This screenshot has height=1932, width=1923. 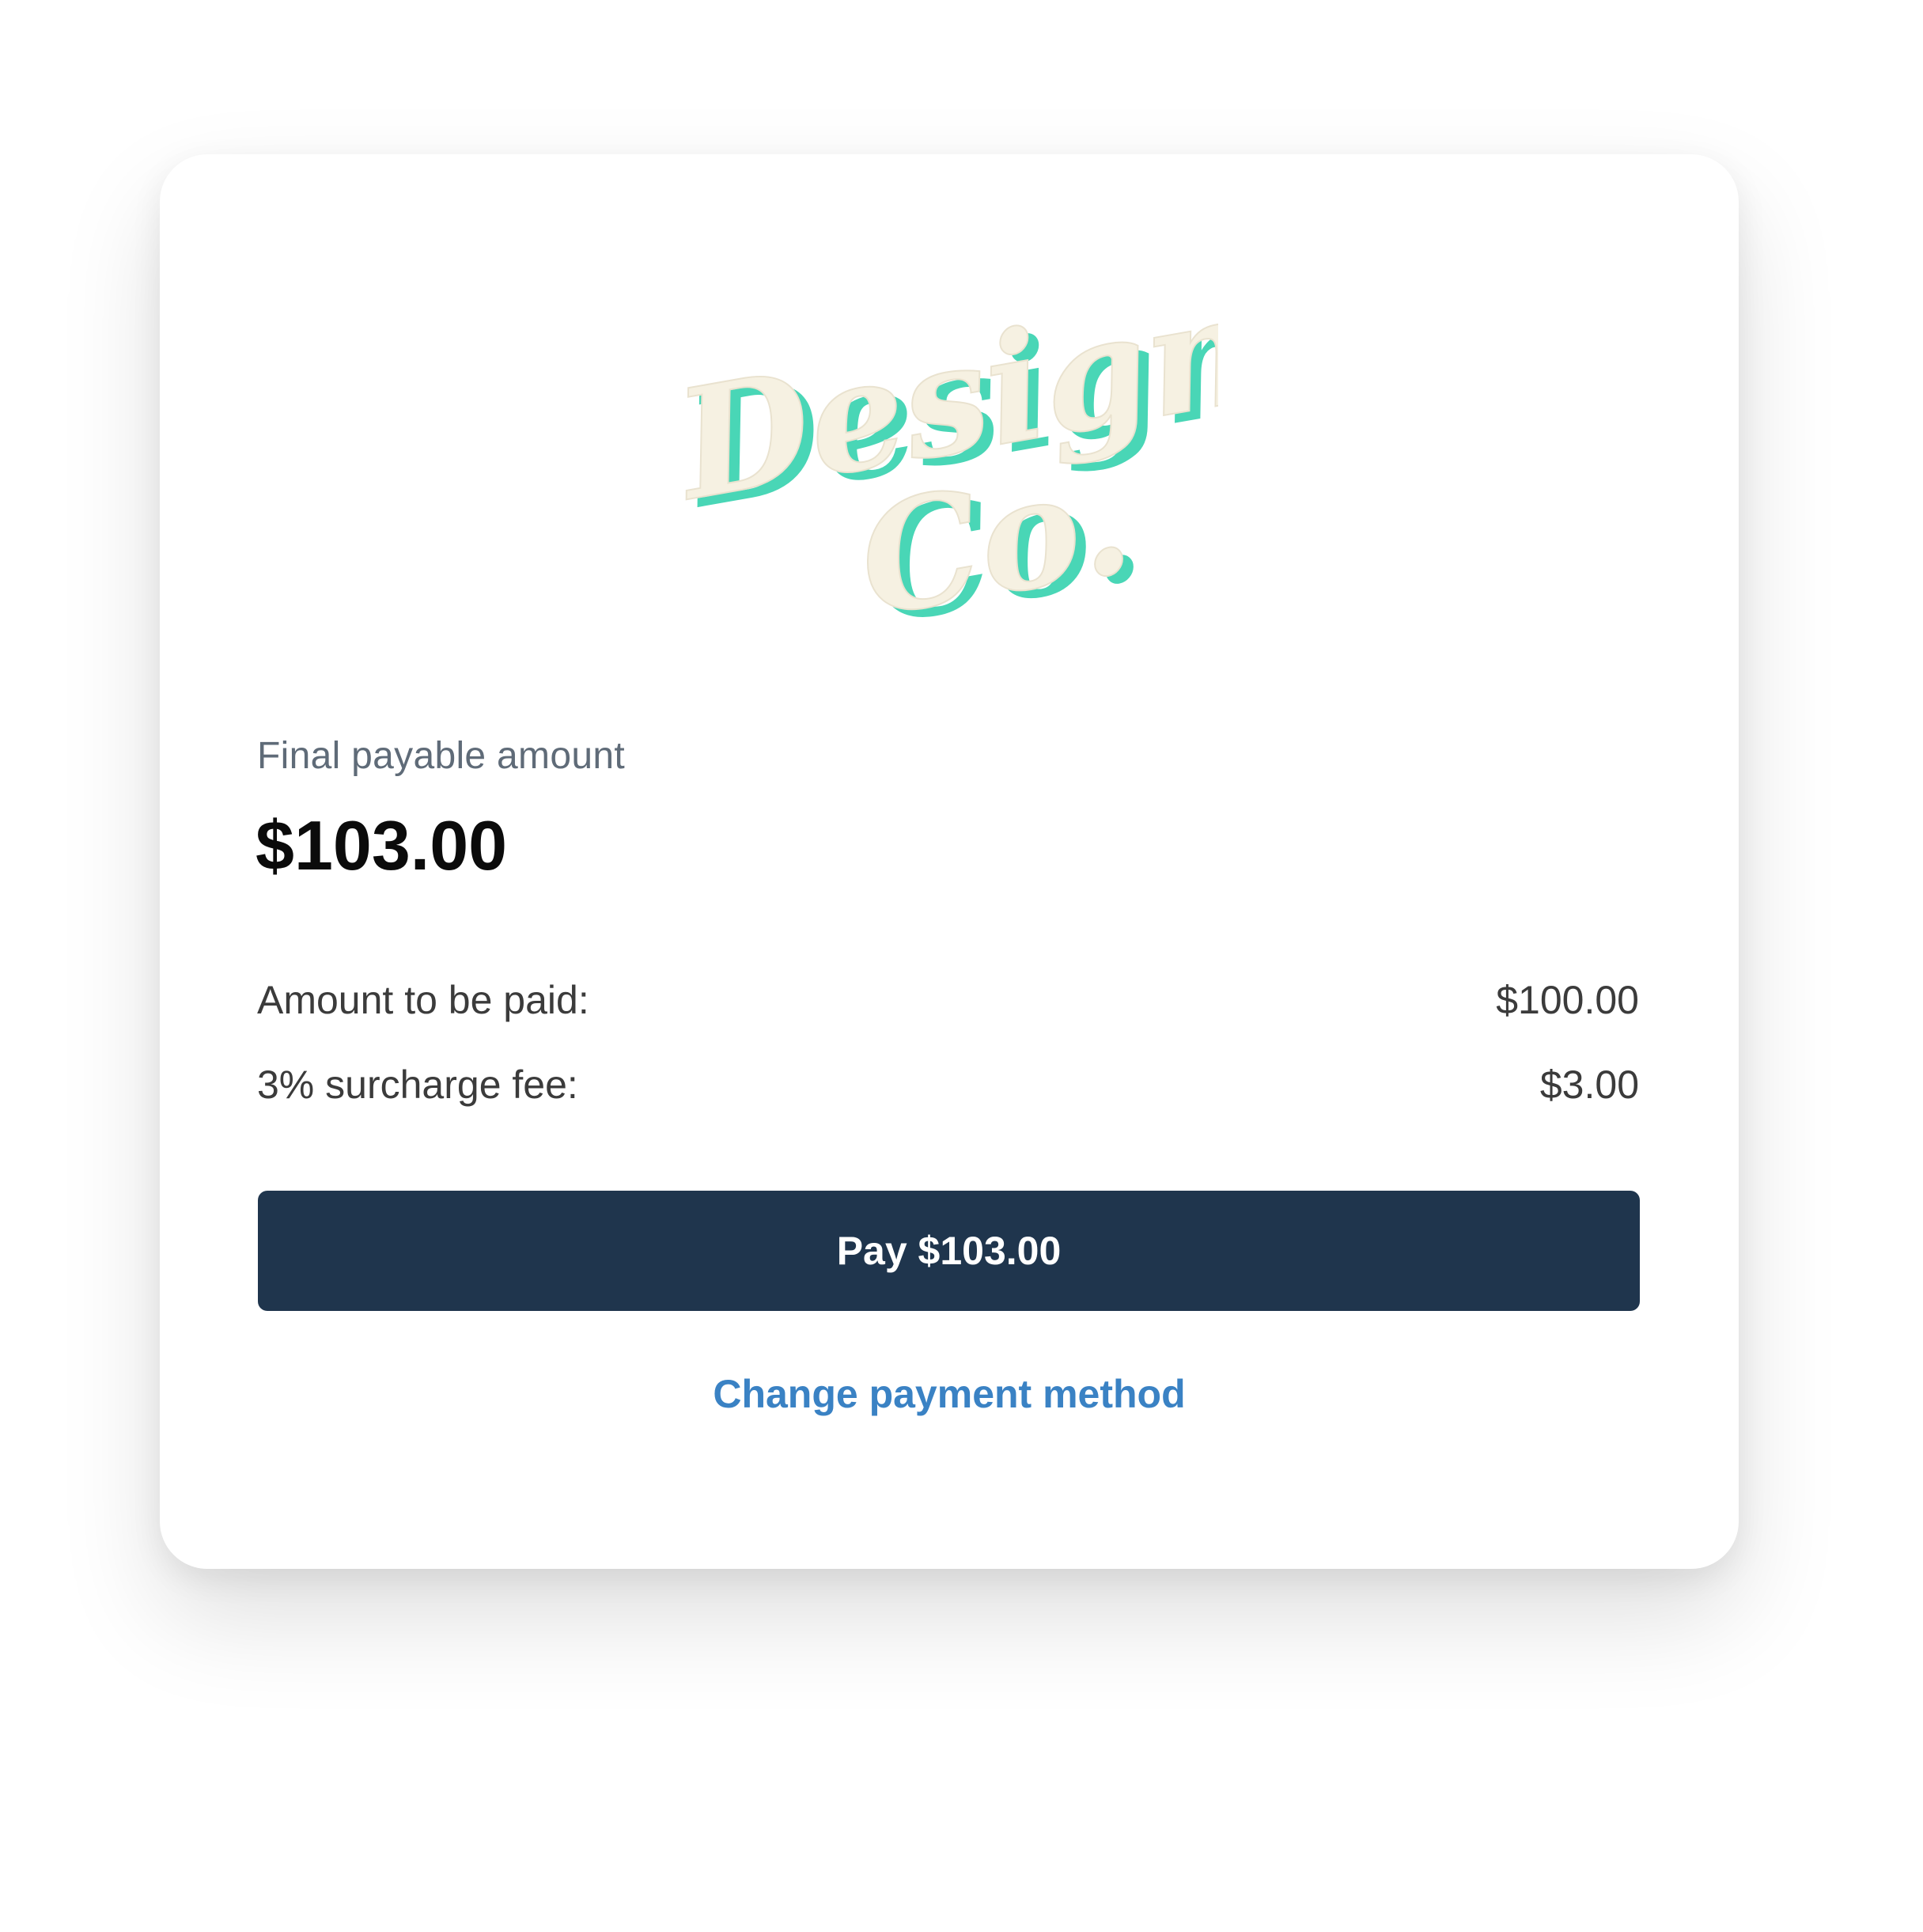 What do you see at coordinates (441, 756) in the screenshot?
I see `final-amount-label: Final payable amount` at bounding box center [441, 756].